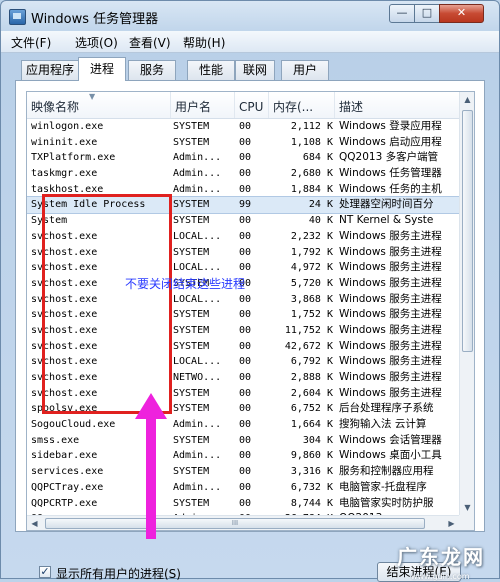  What do you see at coordinates (451, 523) in the screenshot?
I see `scroll-right-arrow-icon: ▶` at bounding box center [451, 523].